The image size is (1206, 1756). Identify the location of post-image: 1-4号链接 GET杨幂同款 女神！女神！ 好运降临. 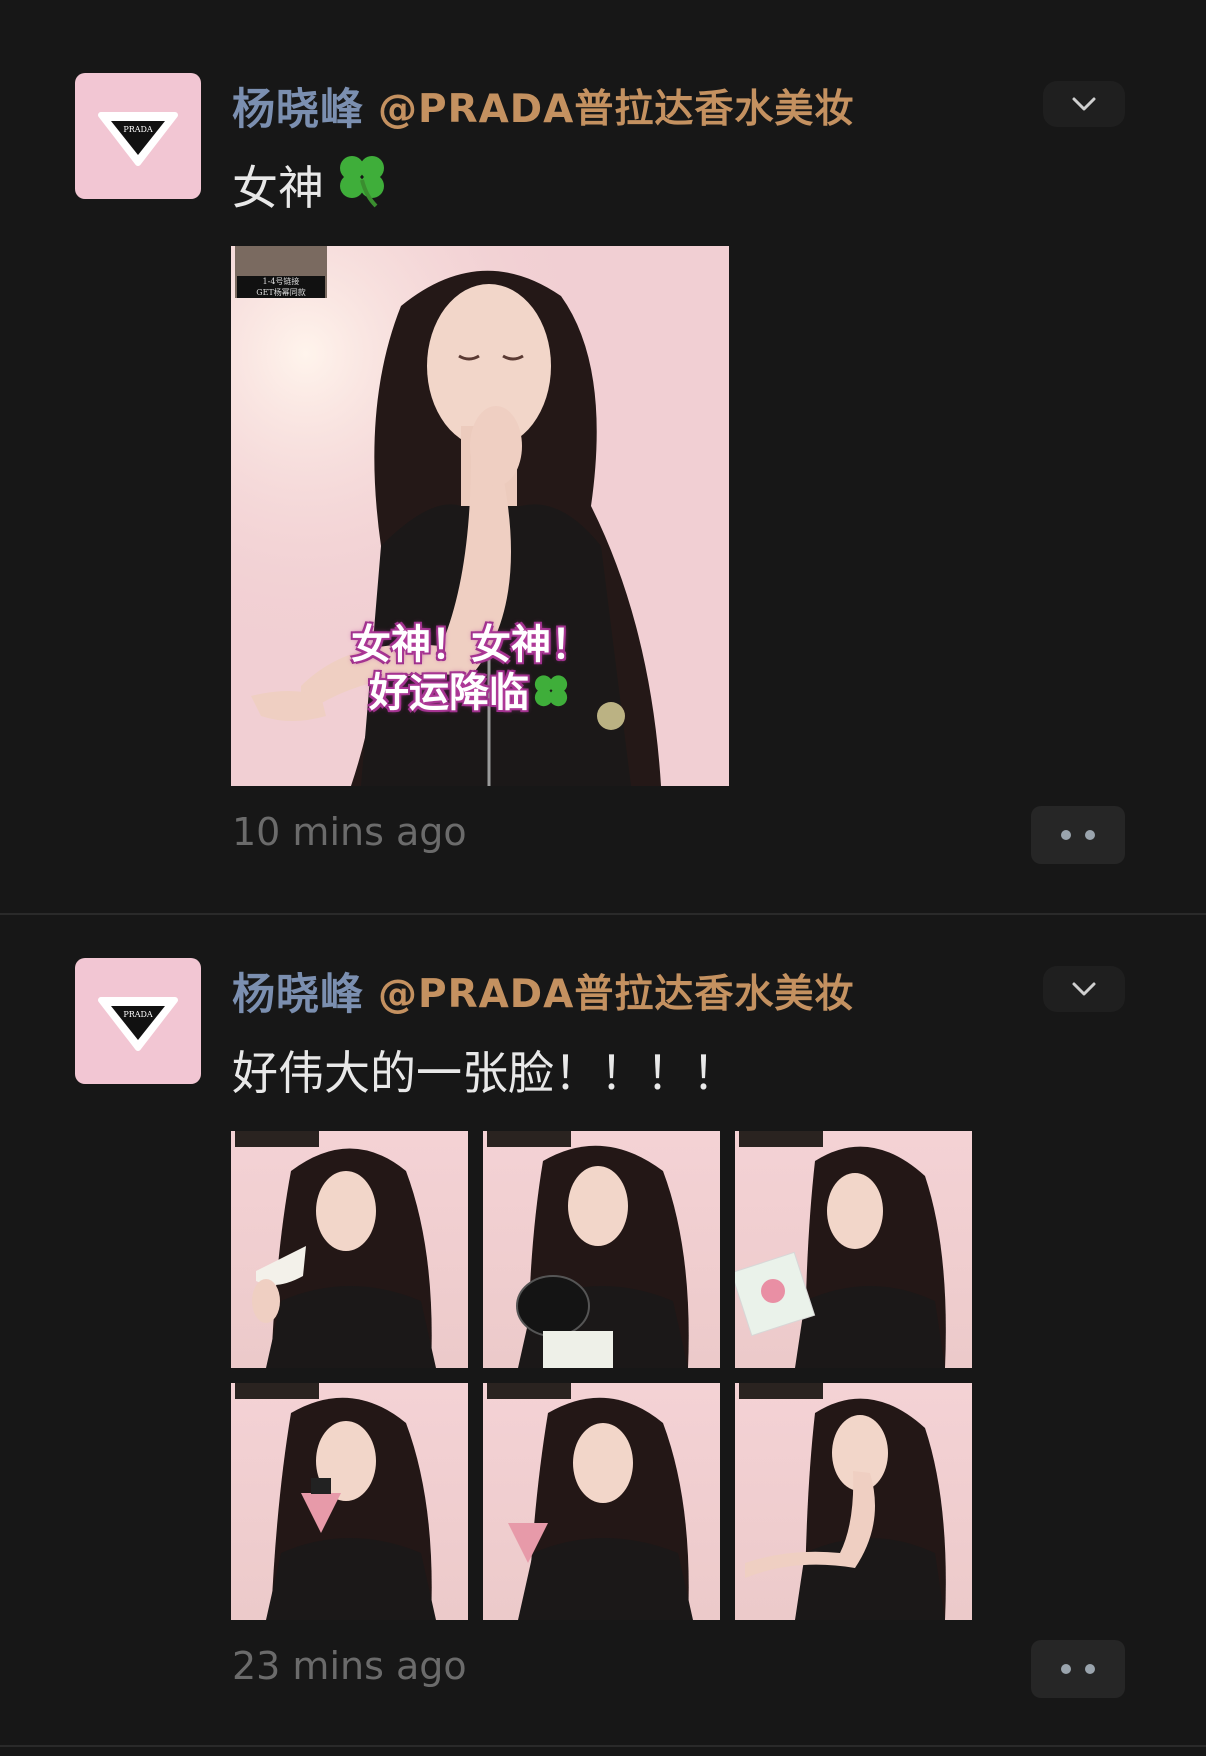
(480, 516).